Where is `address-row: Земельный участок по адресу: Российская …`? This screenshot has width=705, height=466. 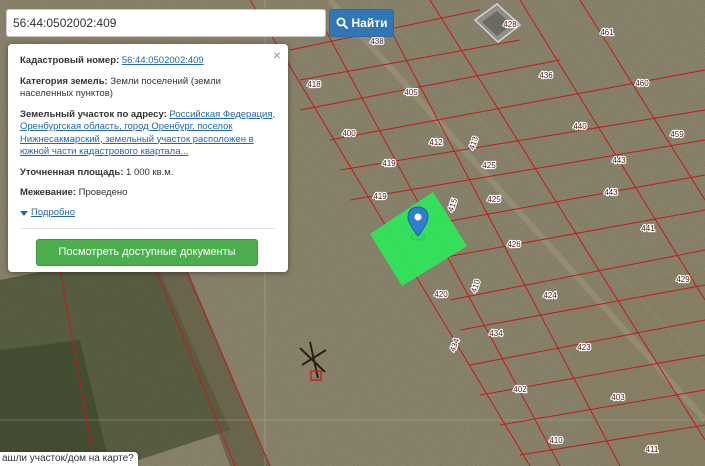
address-row: Земельный участок по адресу: Российская … is located at coordinates (148, 134).